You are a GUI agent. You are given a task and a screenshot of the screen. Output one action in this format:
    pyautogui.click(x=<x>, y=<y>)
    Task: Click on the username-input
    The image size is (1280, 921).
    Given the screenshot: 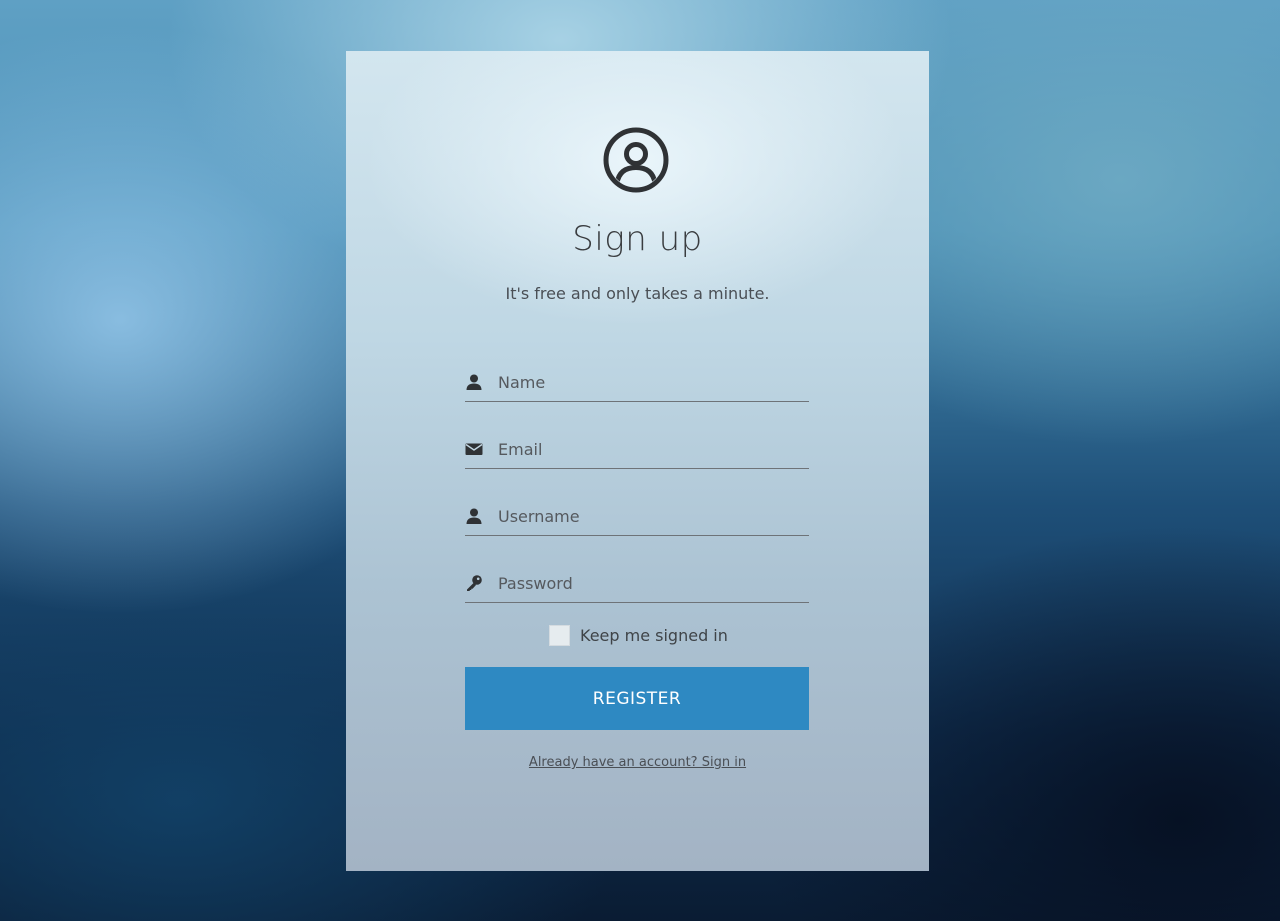 What is the action you would take?
    pyautogui.click(x=648, y=516)
    